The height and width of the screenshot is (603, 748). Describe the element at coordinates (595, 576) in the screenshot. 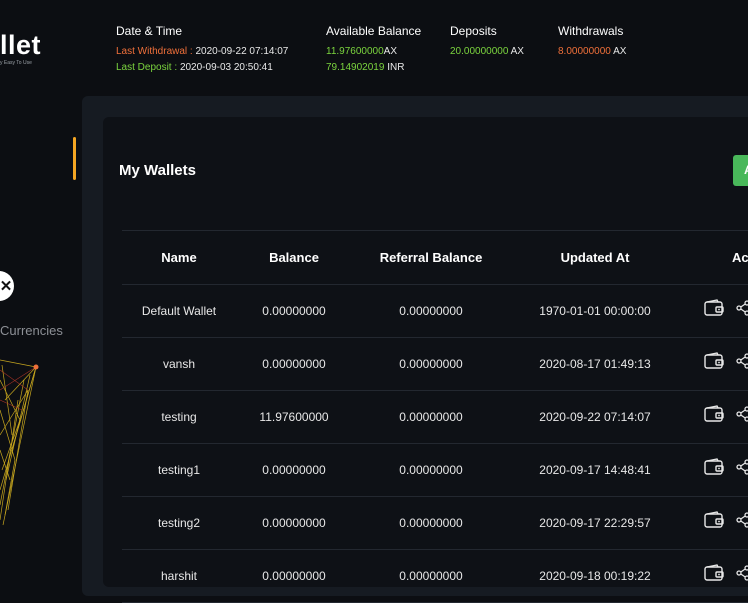

I see `cell-updated-at: 2020-09-18 00:19:22` at that location.